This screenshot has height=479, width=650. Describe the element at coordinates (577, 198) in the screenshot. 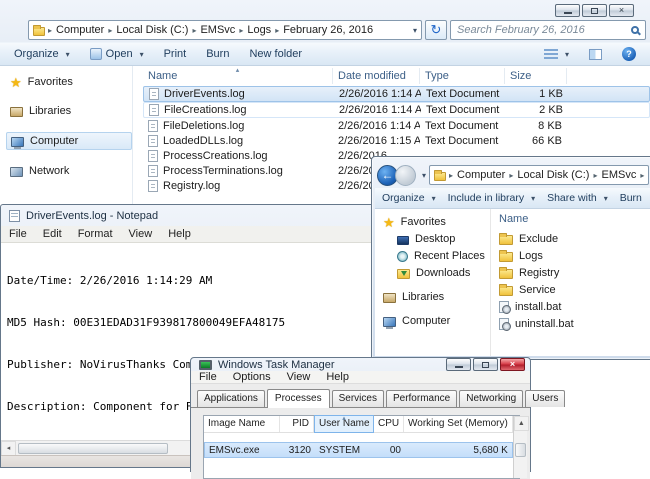

I see `share-with-button: Share with` at that location.